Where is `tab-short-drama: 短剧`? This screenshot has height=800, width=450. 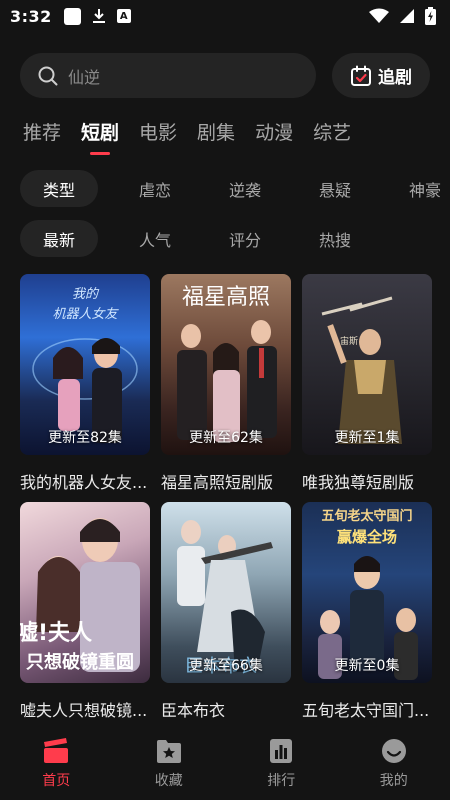
tab-short-drama: 短剧 is located at coordinates (100, 138).